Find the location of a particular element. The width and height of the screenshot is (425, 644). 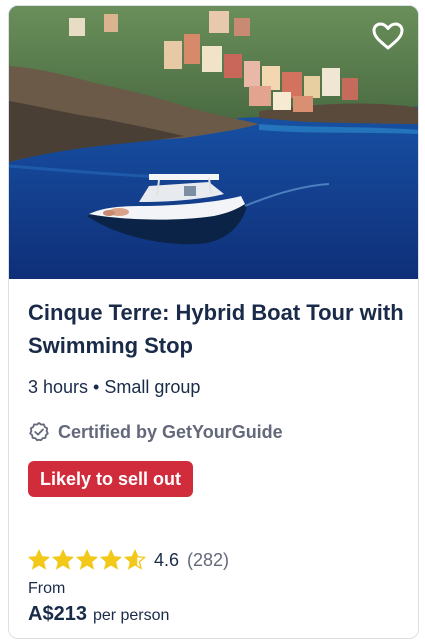

likely-to-sell-out-badge: Likely to sell out is located at coordinates (111, 479).